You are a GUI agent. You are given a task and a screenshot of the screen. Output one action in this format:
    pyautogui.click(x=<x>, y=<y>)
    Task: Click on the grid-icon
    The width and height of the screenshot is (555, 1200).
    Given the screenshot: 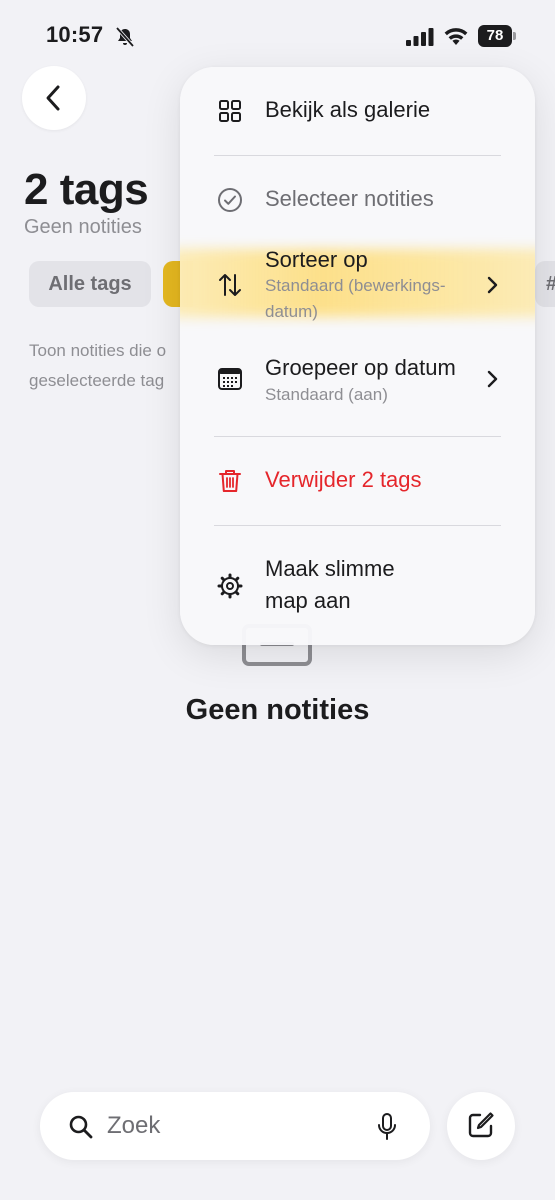 What is the action you would take?
    pyautogui.click(x=230, y=111)
    